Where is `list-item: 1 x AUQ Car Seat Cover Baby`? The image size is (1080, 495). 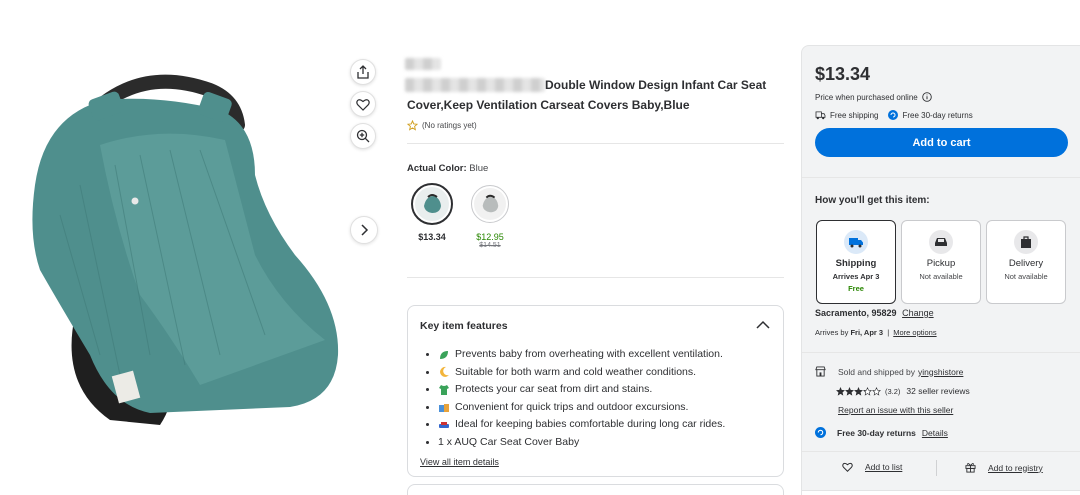 list-item: 1 x AUQ Car Seat Cover Baby is located at coordinates (575, 443).